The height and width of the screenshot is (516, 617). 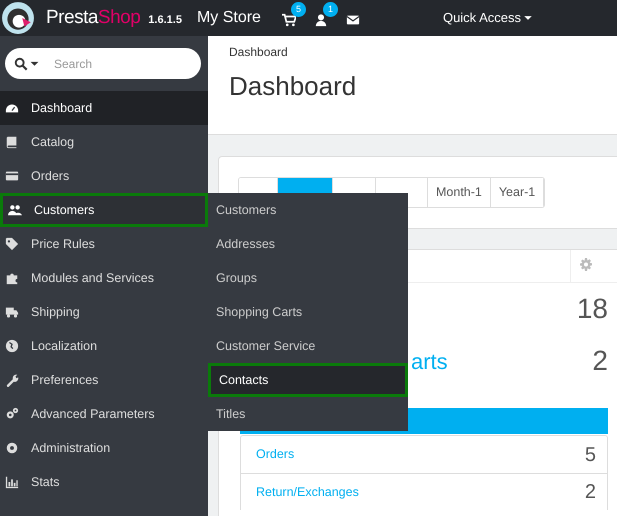 I want to click on sidebar-item: Modules and Services, so click(x=104, y=278).